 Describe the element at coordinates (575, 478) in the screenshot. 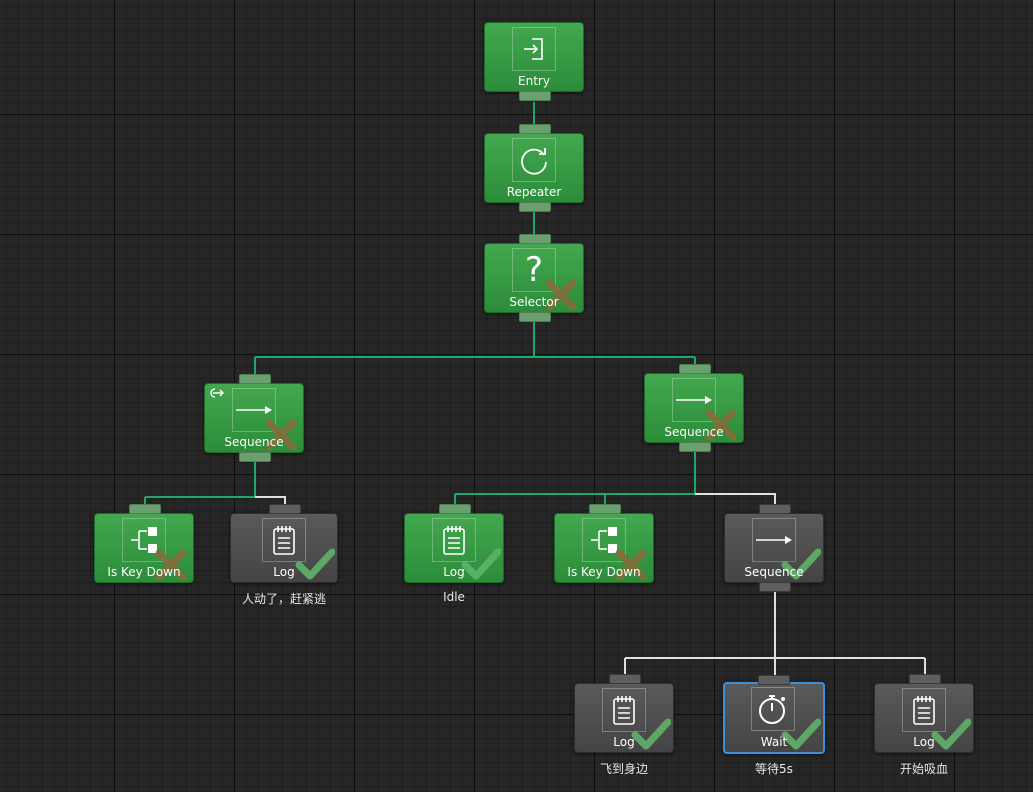

I see `wire-seqright-children` at that location.